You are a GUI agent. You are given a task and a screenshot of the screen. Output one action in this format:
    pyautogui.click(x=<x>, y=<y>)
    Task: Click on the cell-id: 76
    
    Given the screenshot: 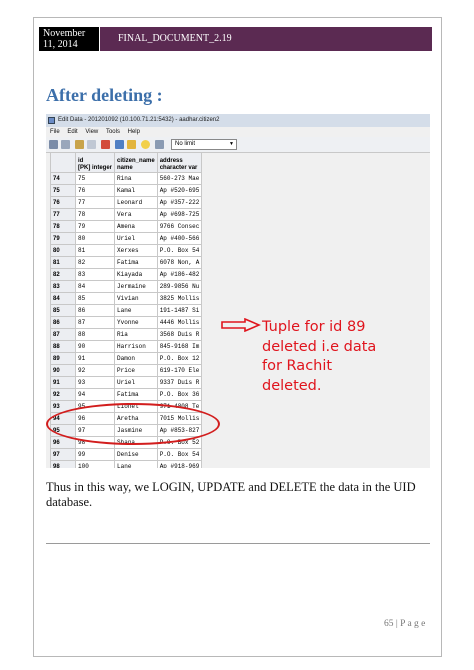 What is the action you would take?
    pyautogui.click(x=95, y=190)
    